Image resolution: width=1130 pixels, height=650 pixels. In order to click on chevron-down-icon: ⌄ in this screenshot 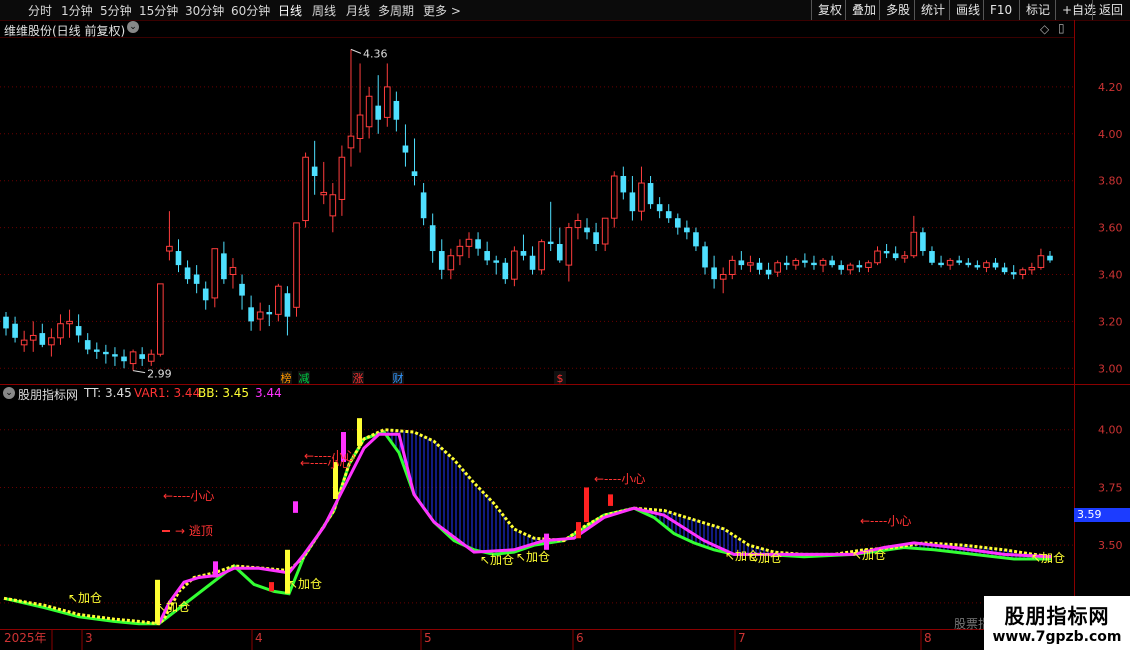, I will do `click(9, 393)`.